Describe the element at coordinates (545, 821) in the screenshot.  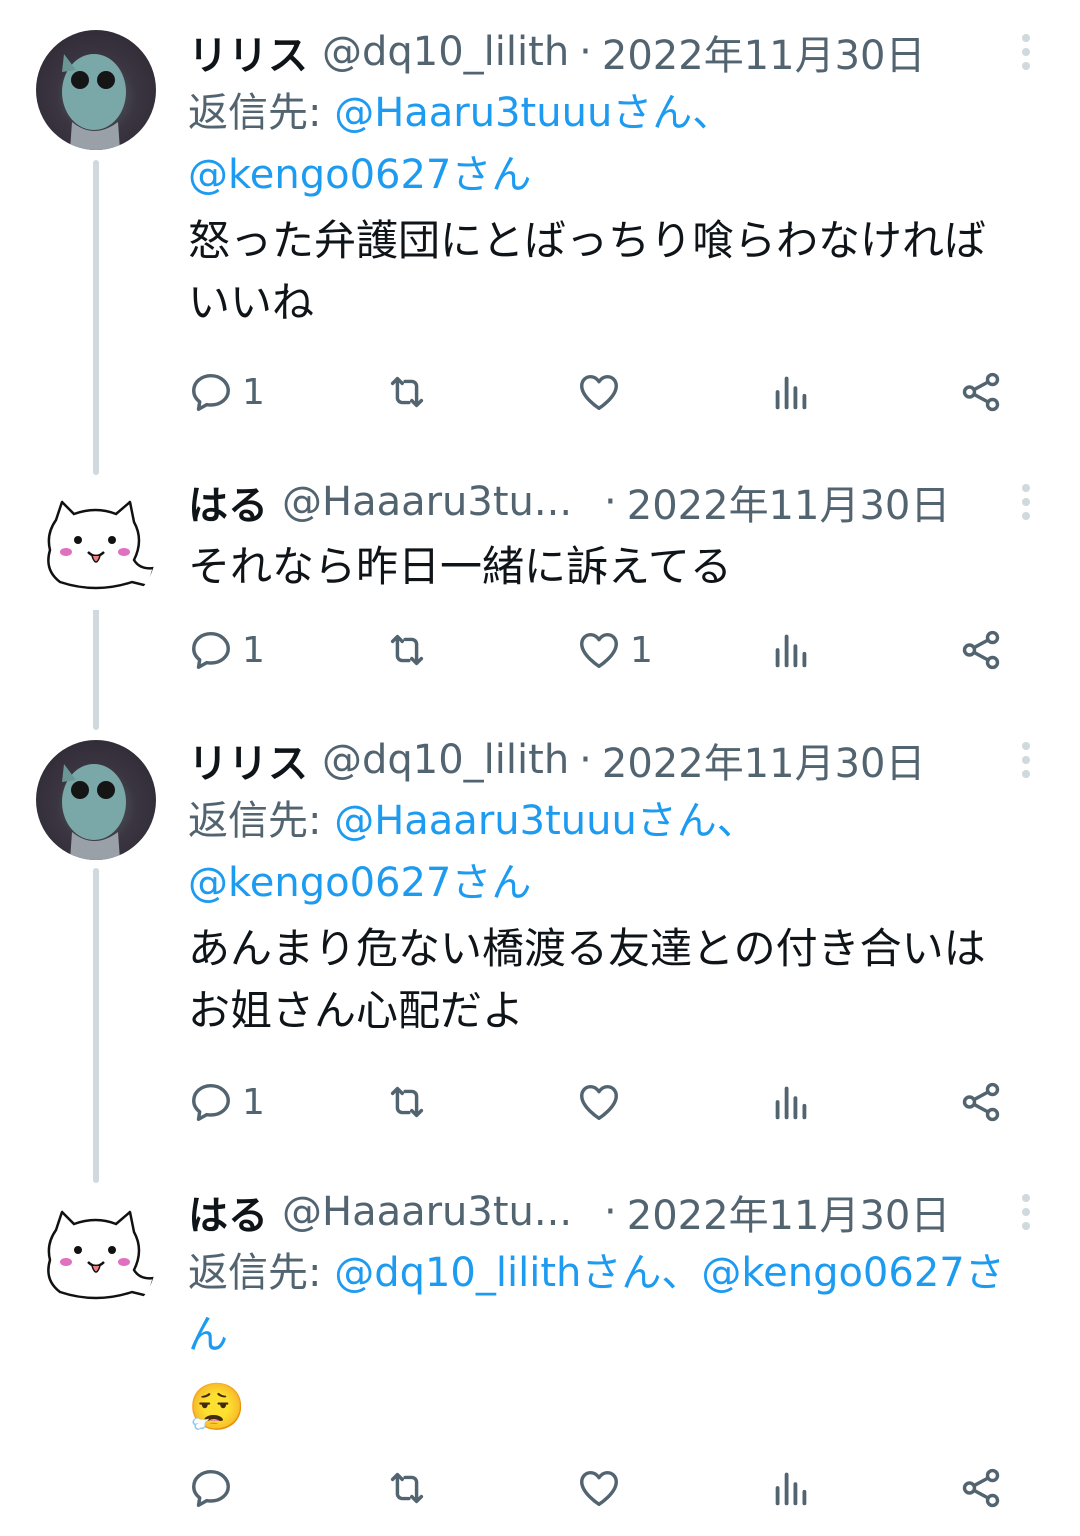
I see `reply-mention-link: @Haaaru3tuuuさん、` at that location.